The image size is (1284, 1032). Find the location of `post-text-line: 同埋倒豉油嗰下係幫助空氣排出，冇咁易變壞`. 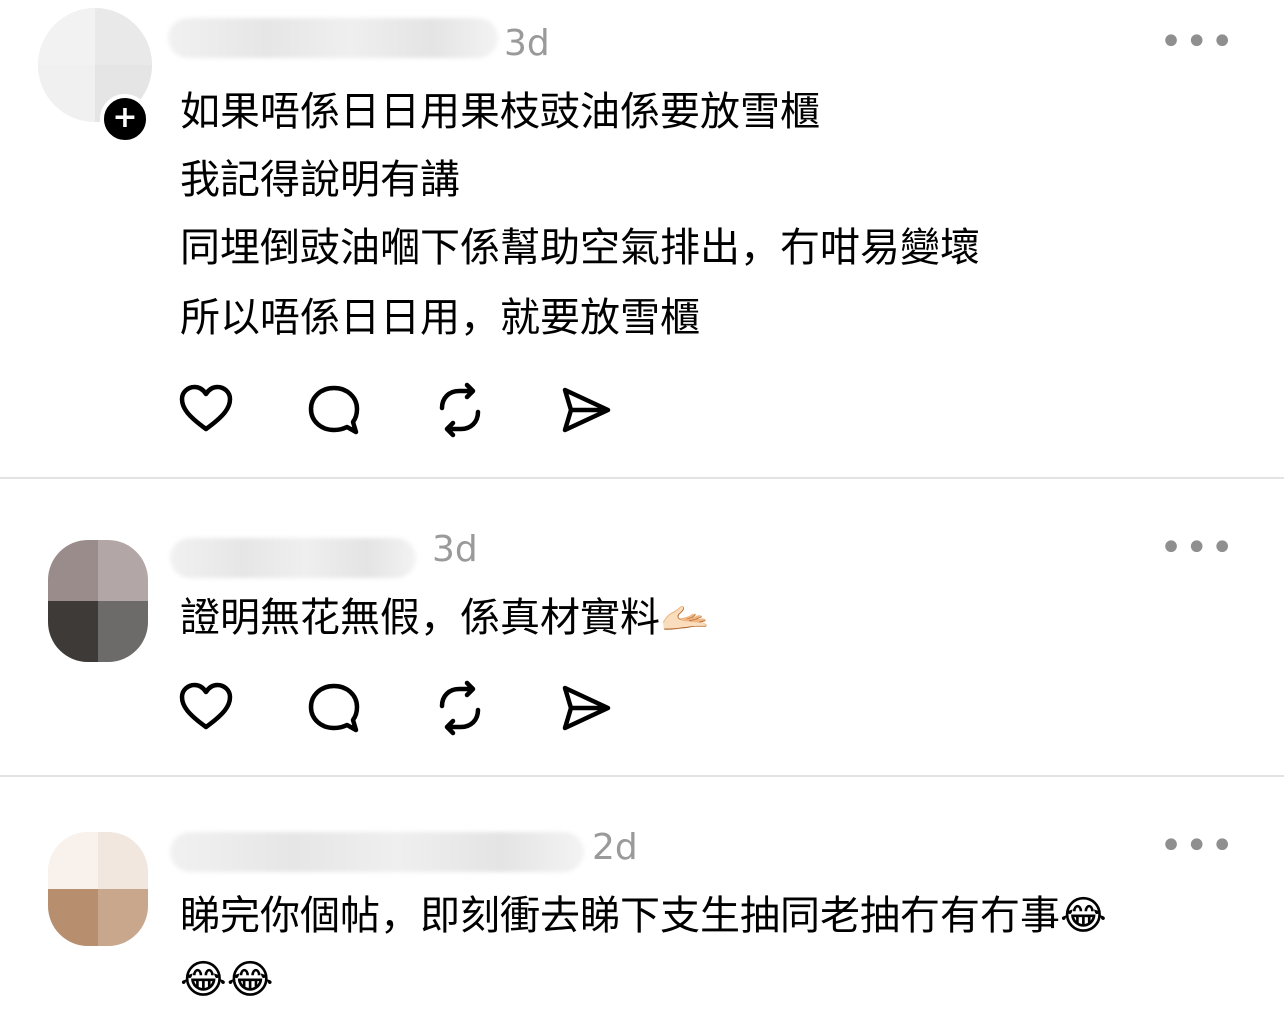

post-text-line: 同埋倒豉油嗰下係幫助空氣排出，冇咁易變壞 is located at coordinates (580, 248).